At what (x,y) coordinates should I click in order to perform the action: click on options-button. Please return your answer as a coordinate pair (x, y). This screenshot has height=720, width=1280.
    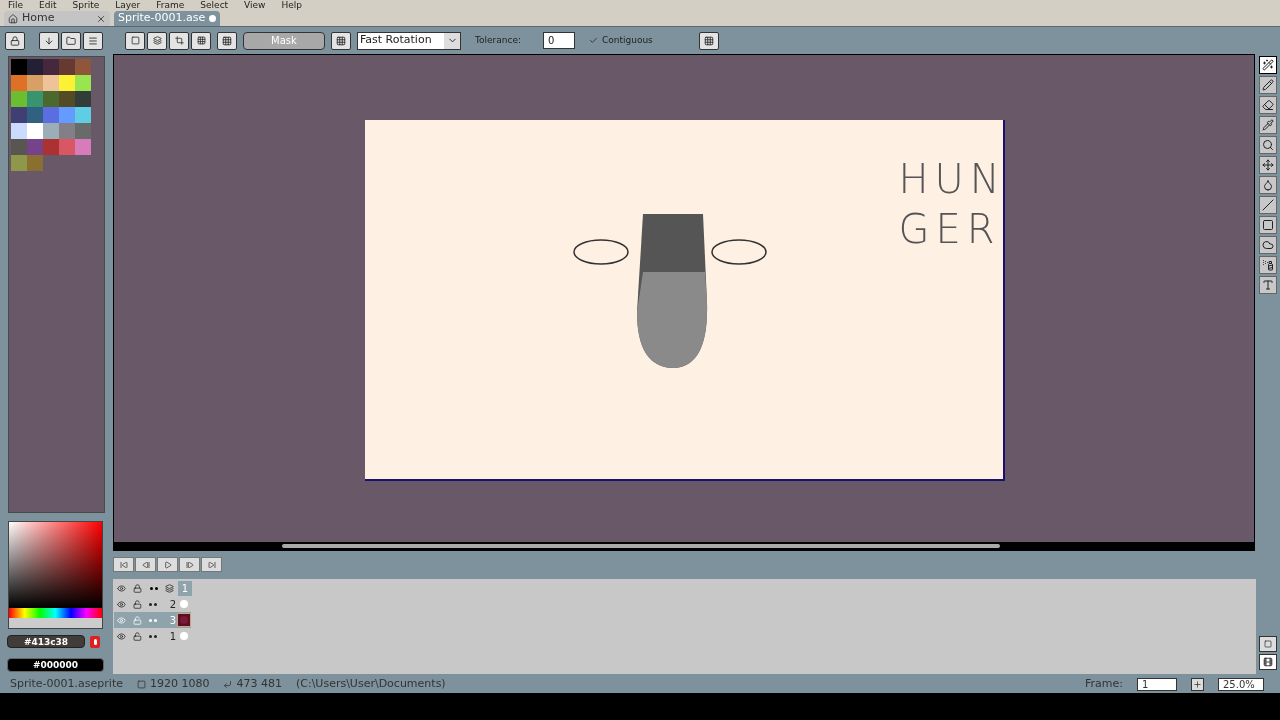
    Looking at the image, I should click on (708, 40).